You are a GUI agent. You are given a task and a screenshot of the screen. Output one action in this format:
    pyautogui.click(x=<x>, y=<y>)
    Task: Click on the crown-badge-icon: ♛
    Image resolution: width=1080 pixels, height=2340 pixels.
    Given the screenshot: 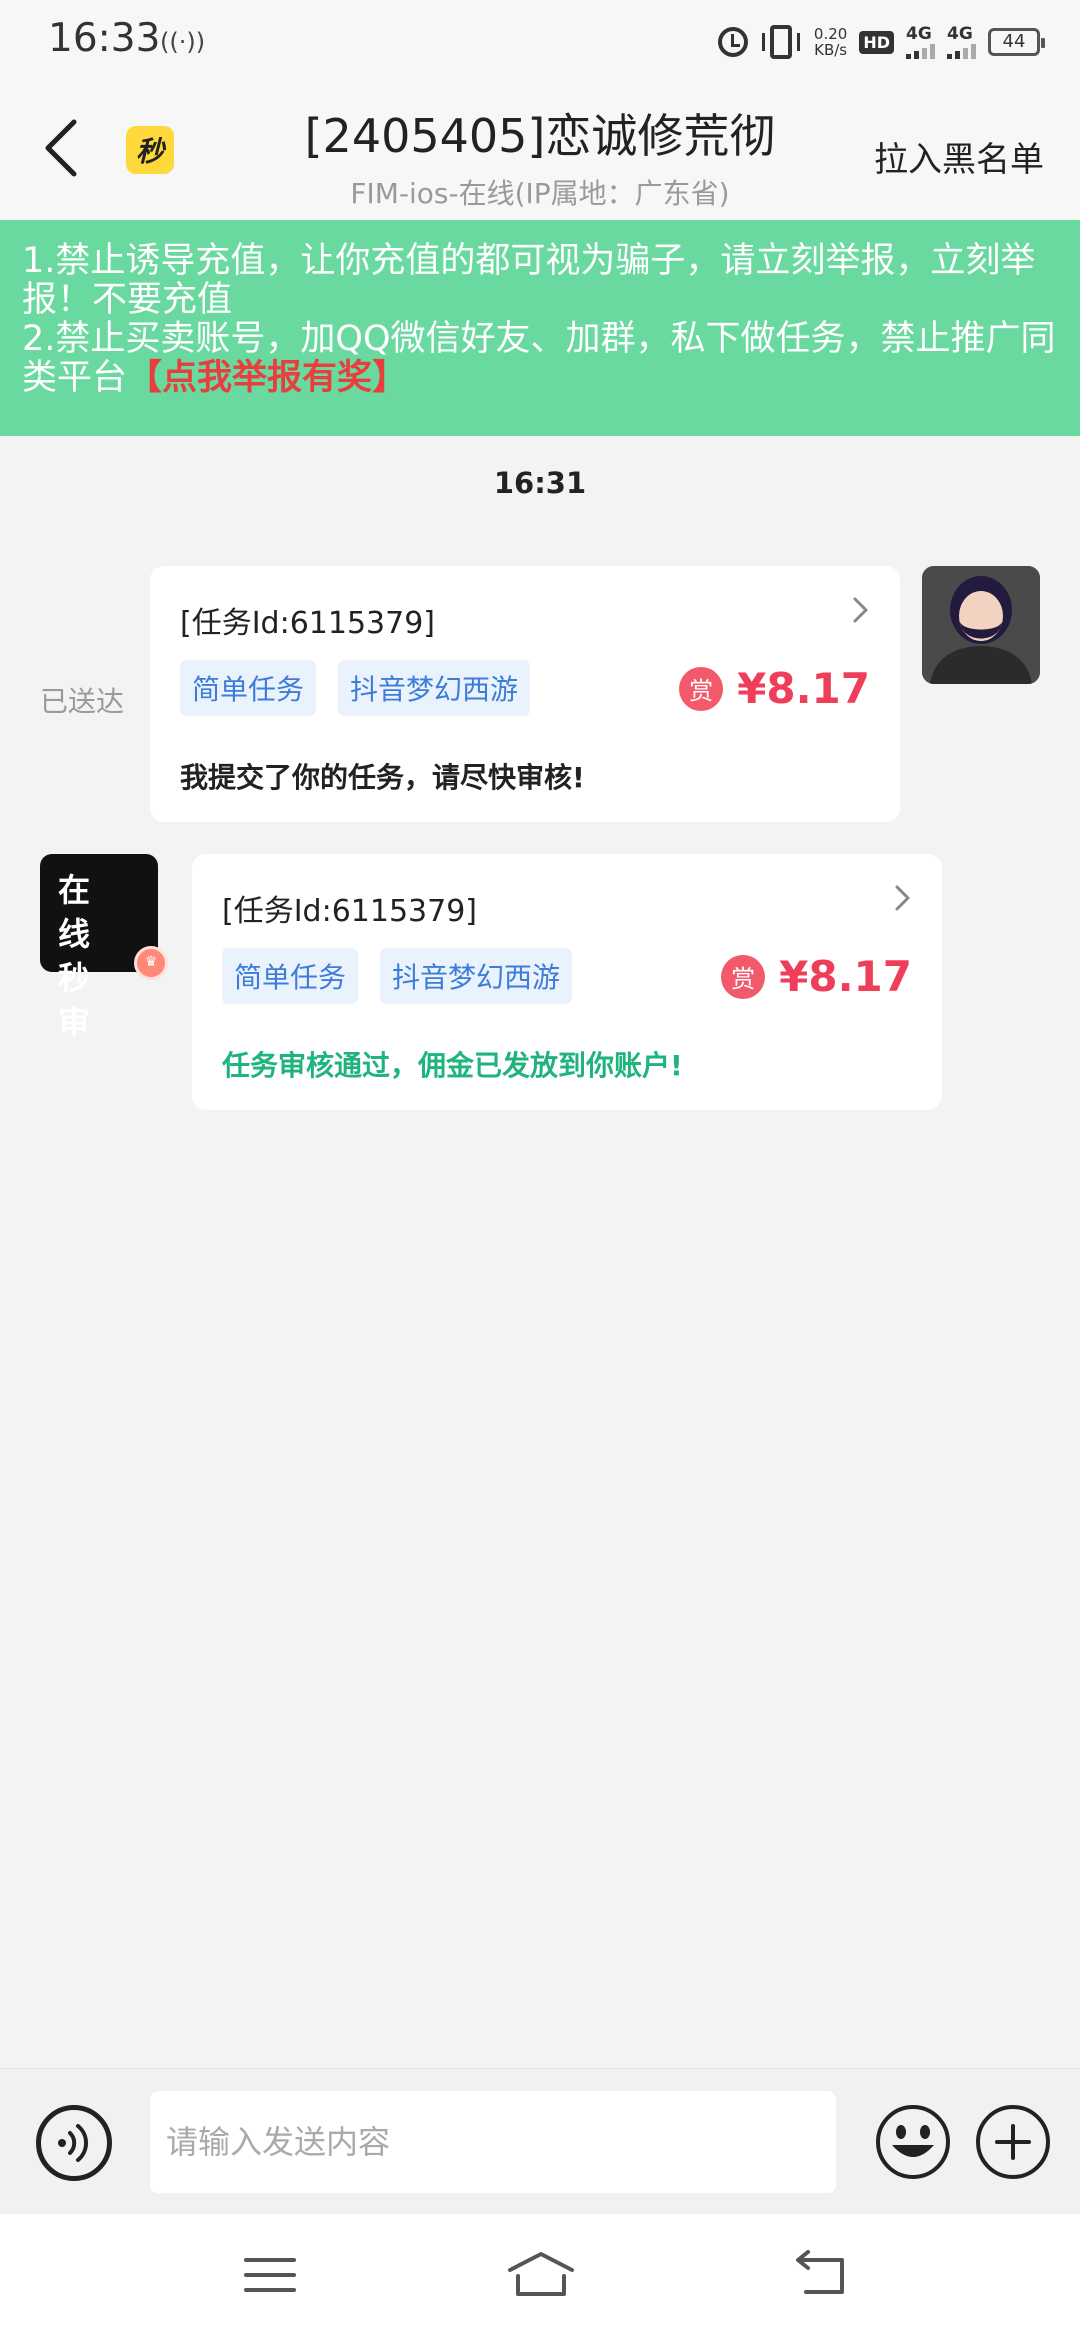 What is the action you would take?
    pyautogui.click(x=151, y=963)
    